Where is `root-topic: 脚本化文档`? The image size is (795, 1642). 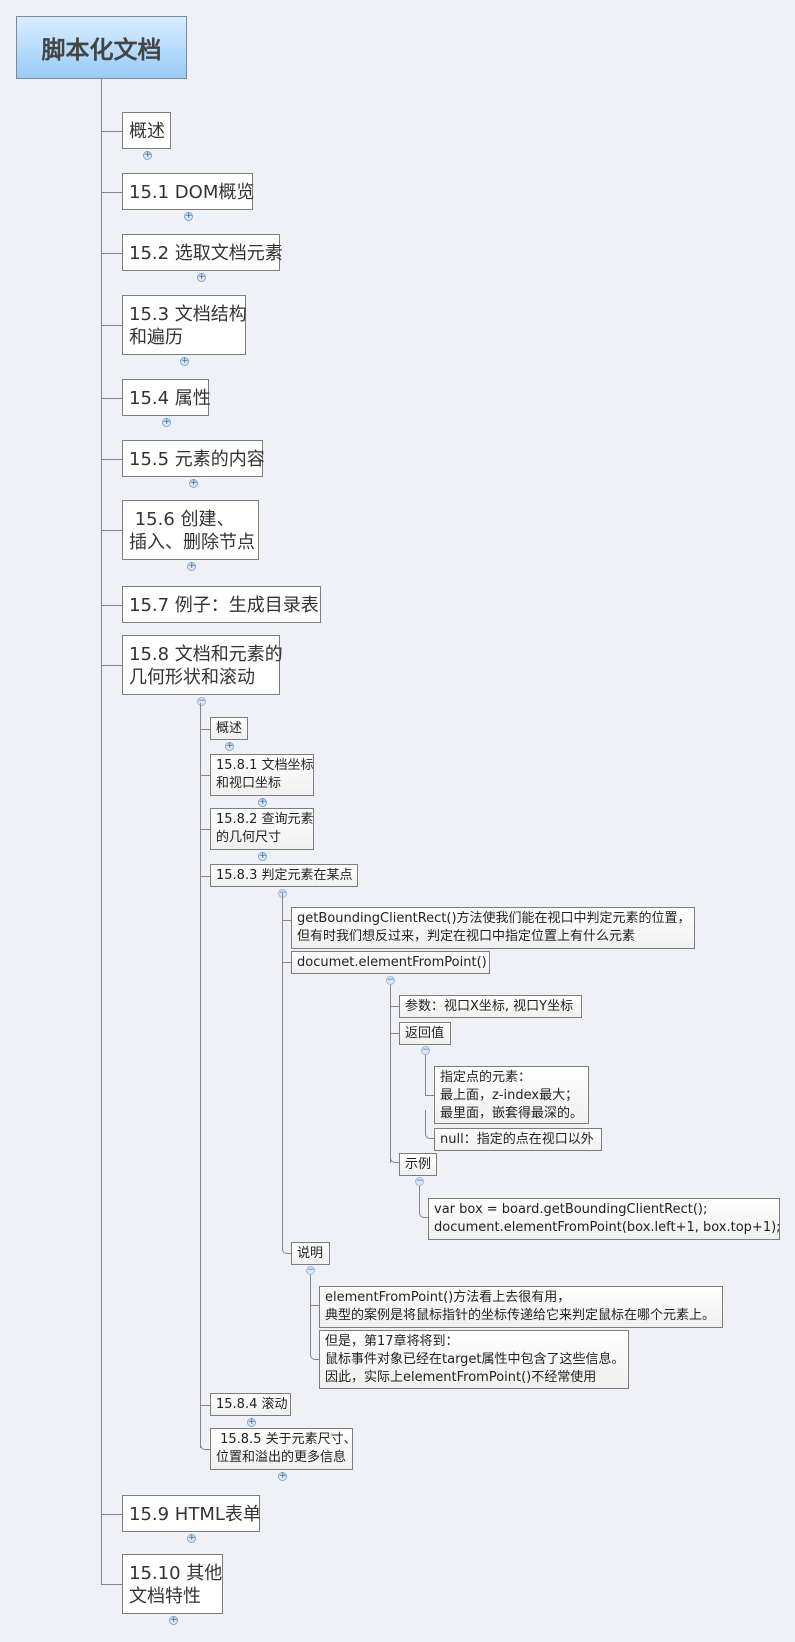 root-topic: 脚本化文档 is located at coordinates (101, 47).